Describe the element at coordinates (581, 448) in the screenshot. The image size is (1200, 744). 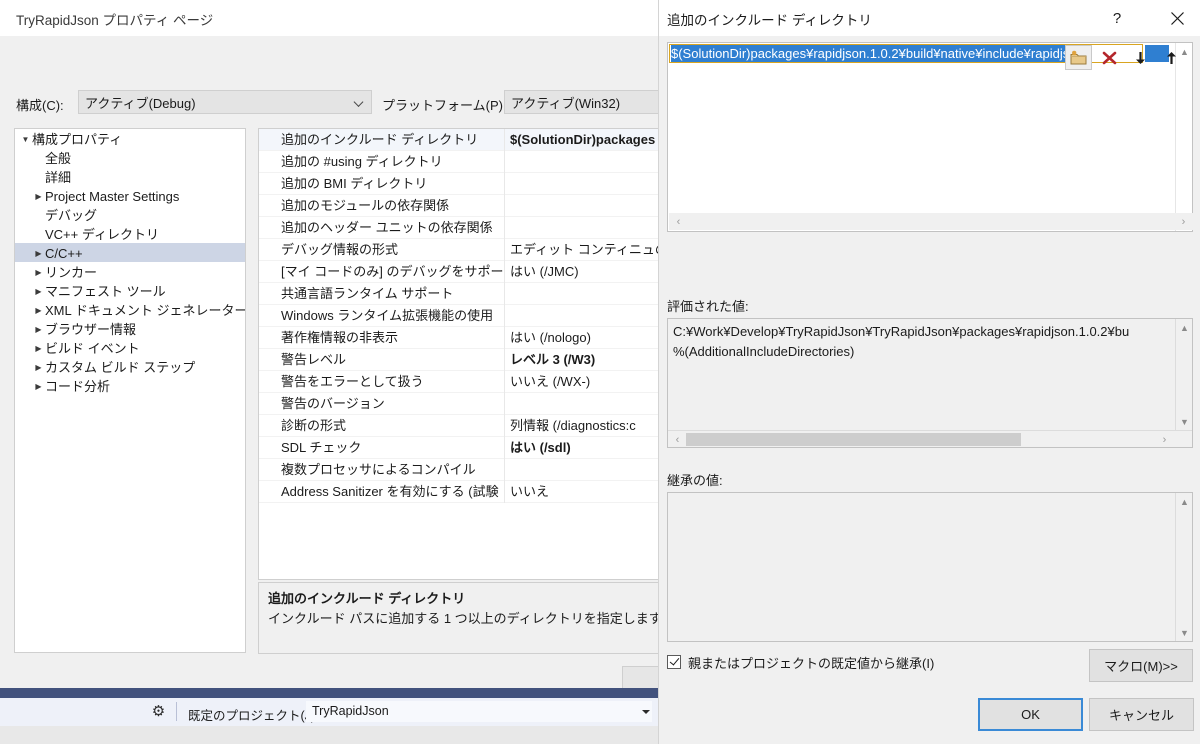
I see `property-value: はい (/sdl)` at that location.